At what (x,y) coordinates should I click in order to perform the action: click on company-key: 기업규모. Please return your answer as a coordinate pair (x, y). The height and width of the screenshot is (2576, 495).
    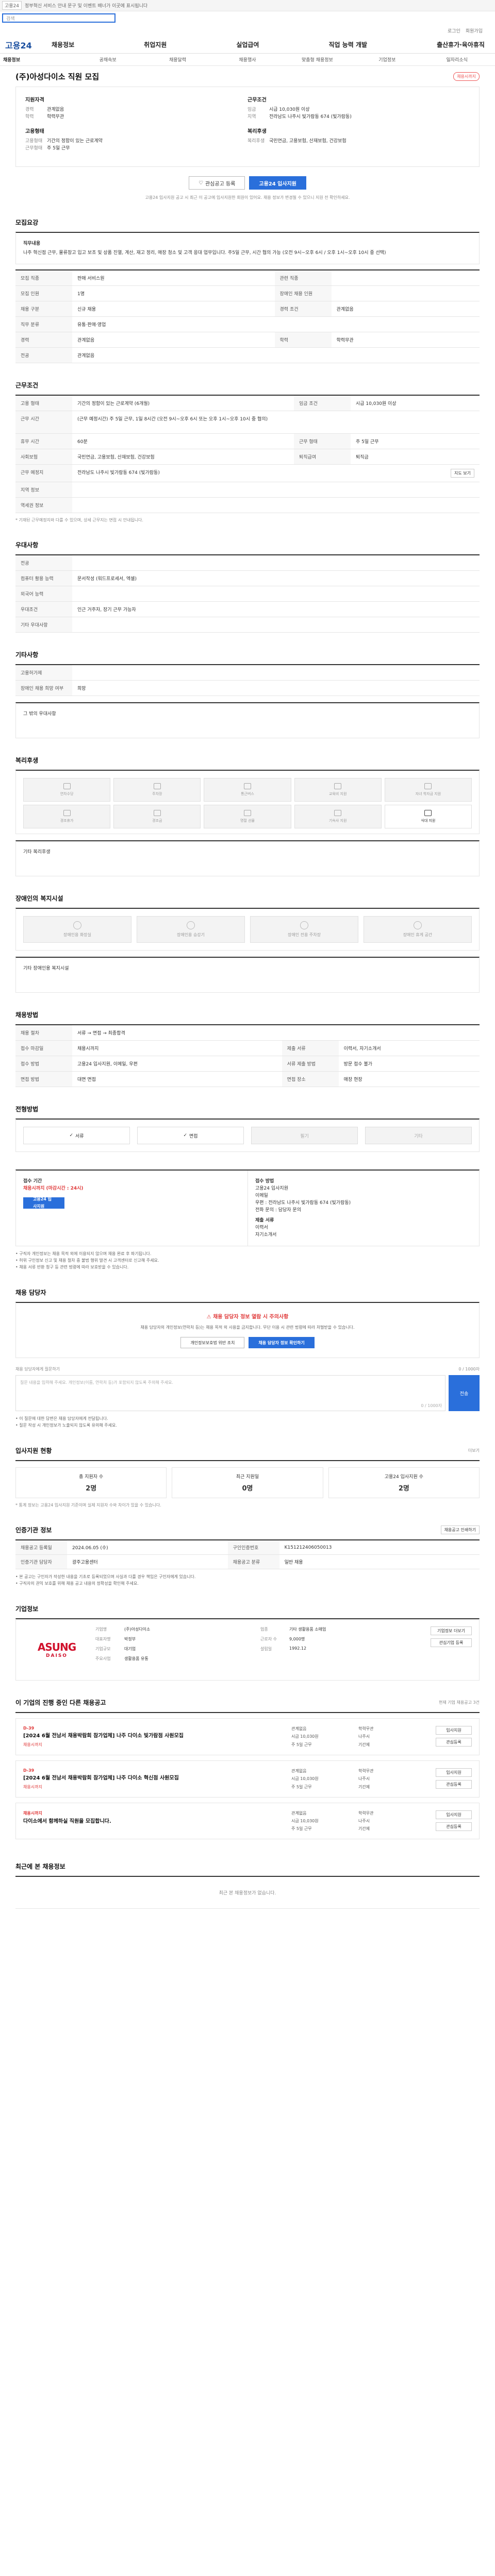
    Looking at the image, I should click on (103, 1649).